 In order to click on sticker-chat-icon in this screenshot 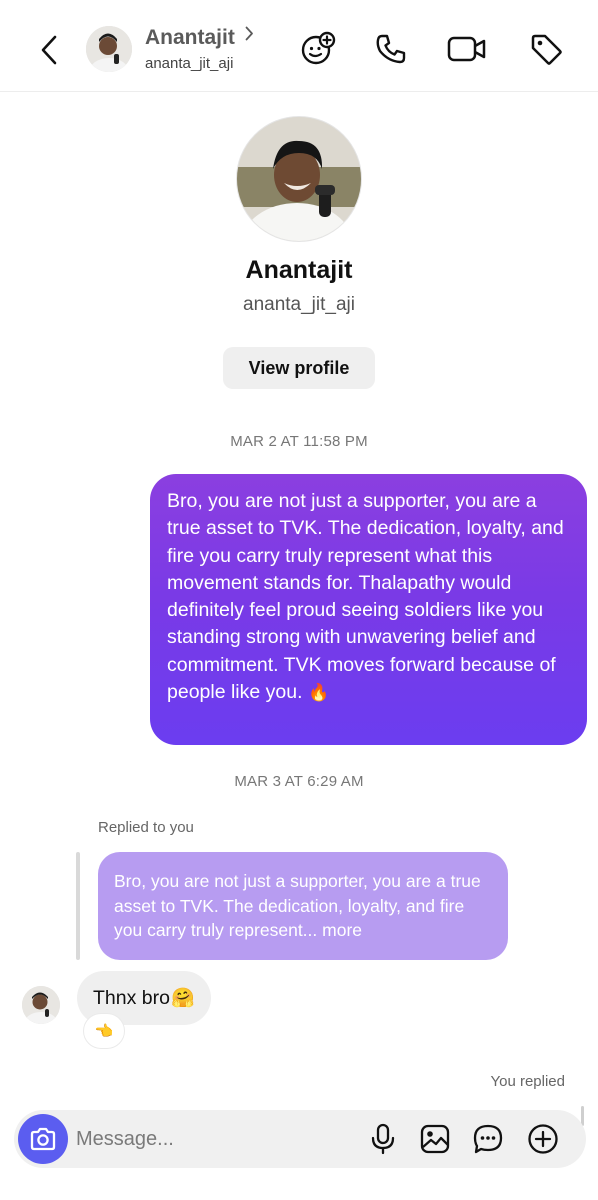, I will do `click(488, 1139)`.